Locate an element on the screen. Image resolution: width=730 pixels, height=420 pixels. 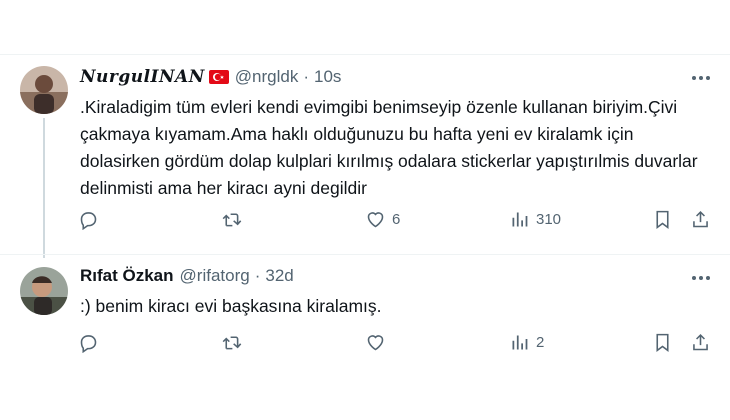
timestamp: 32d is located at coordinates (279, 276).